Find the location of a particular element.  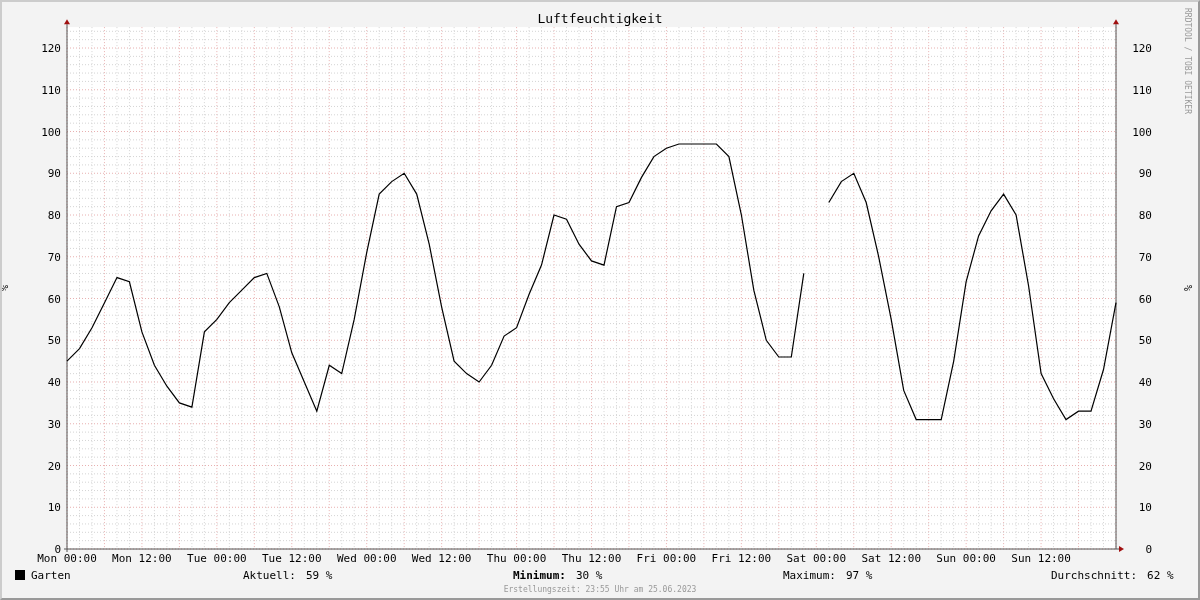

stat-value: 30 % is located at coordinates (589, 575).